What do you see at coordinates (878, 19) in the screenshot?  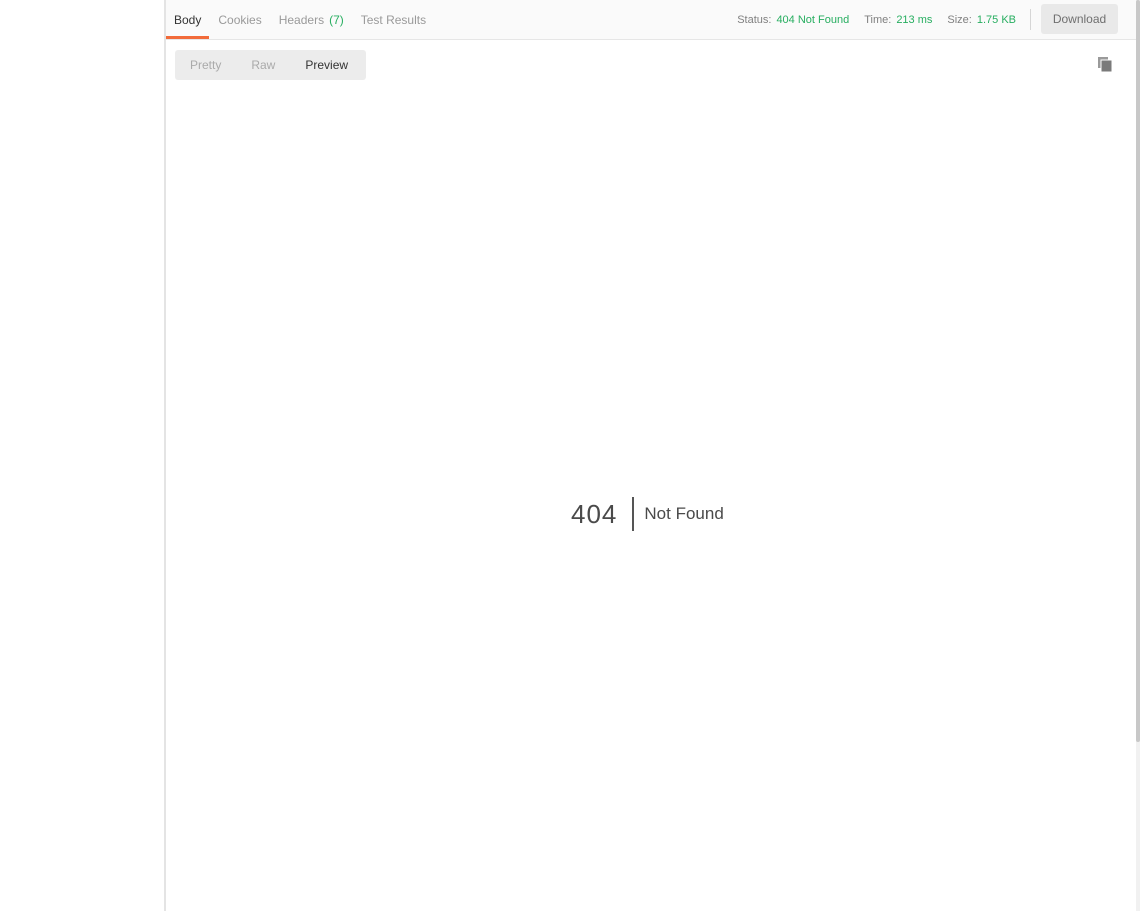 I see `time-label: Time:` at bounding box center [878, 19].